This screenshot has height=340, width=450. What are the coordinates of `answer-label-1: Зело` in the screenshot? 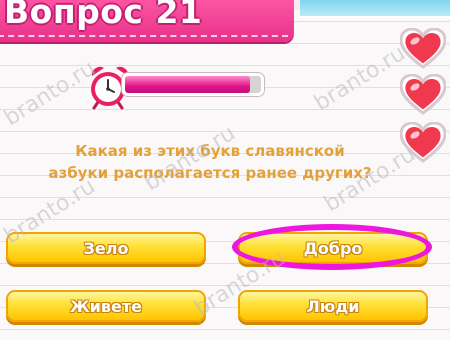 It's located at (106, 248).